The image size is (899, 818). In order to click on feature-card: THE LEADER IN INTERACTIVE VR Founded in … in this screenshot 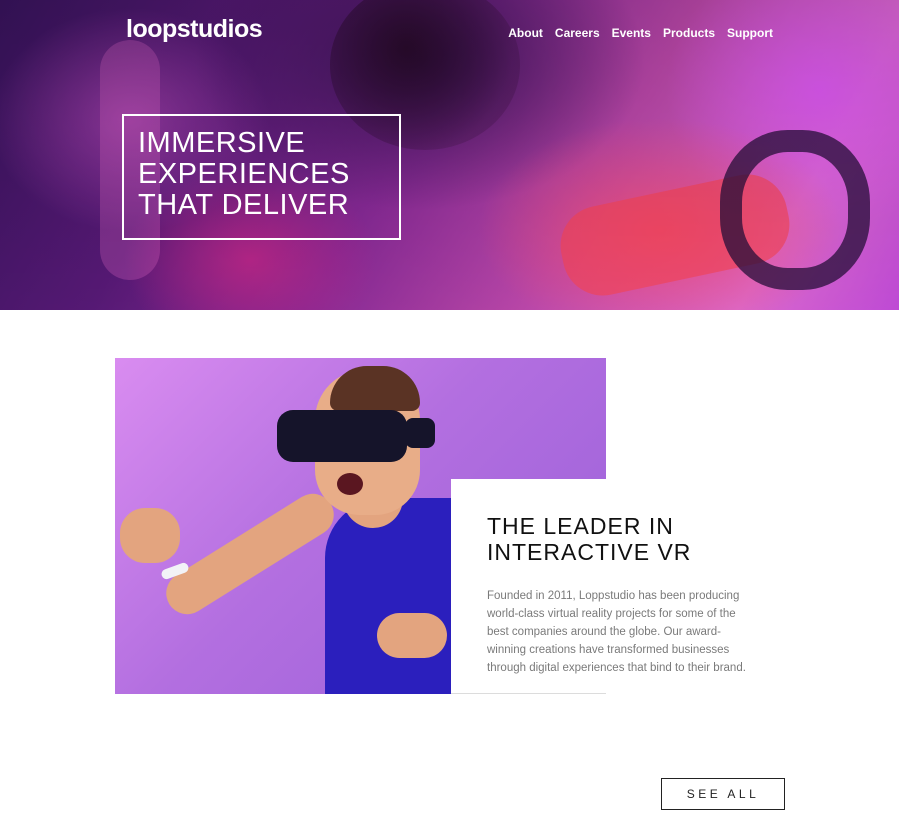, I will do `click(618, 586)`.